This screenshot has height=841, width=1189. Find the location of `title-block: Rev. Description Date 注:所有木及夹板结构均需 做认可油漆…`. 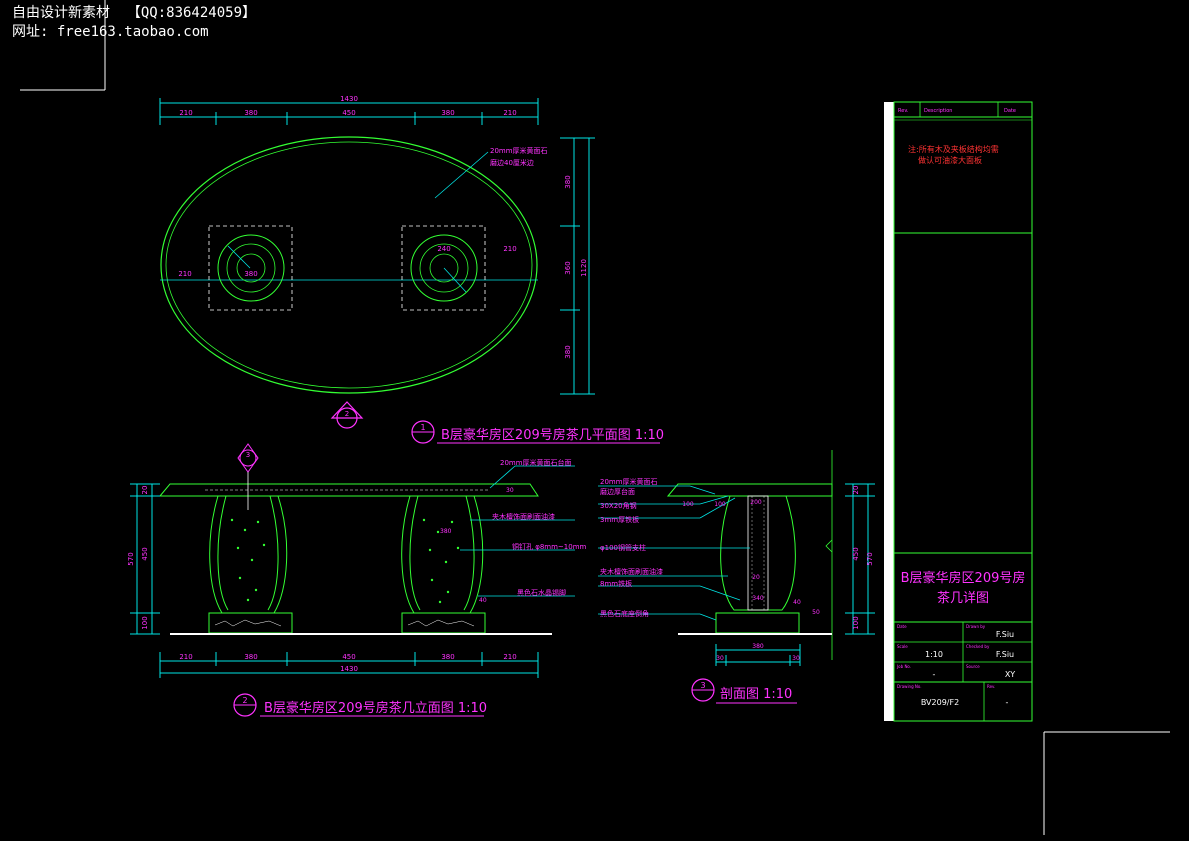

title-block: Rev. Description Date 注:所有木及夹板结构均需 做认可油漆… is located at coordinates (958, 411).